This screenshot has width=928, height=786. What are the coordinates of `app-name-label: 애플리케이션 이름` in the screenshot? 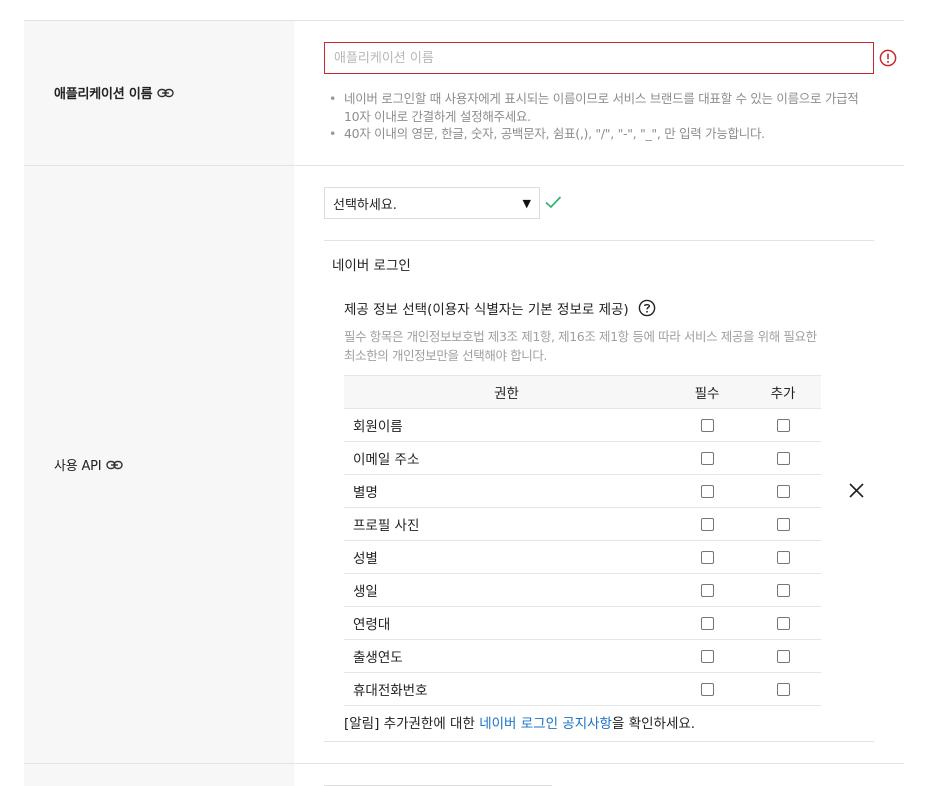 It's located at (114, 92).